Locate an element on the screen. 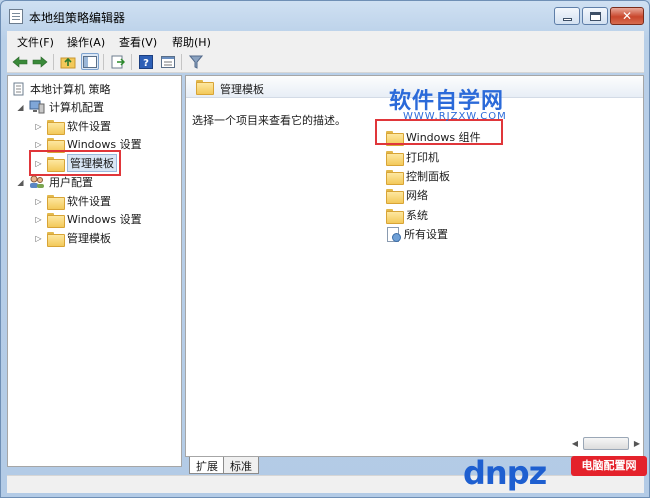 This screenshot has width=650, height=498. tree-item-uc-software: ▷ 软件设置 is located at coordinates (72, 201).